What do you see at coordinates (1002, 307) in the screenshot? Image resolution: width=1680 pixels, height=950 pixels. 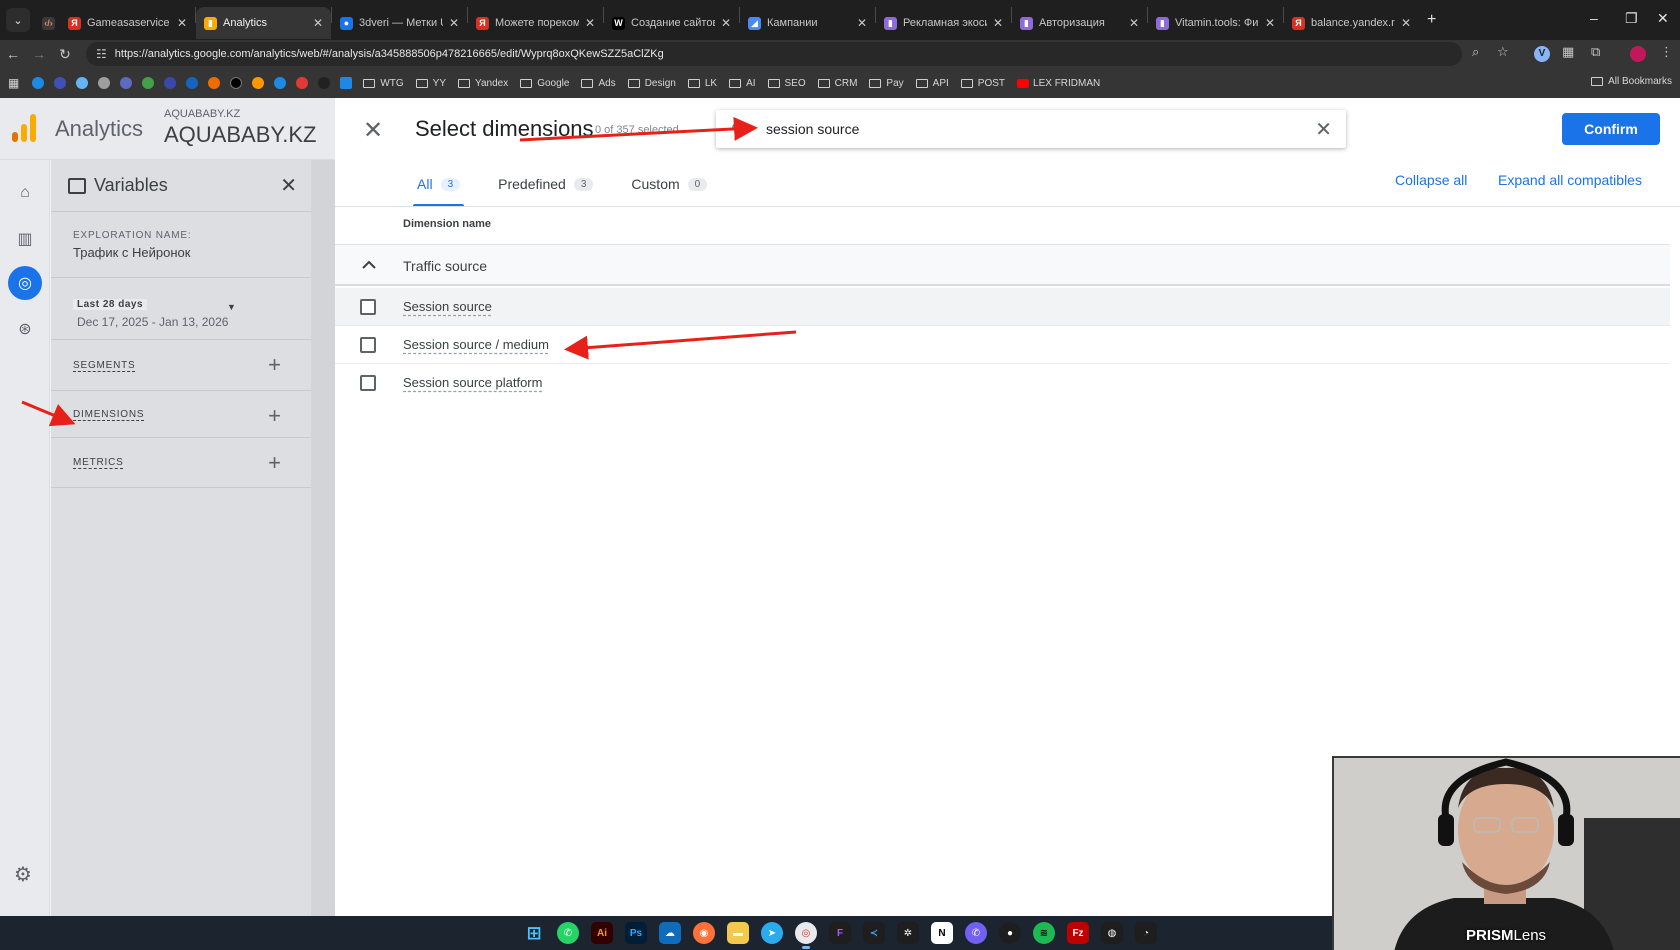 I see `dimension-row: Session source` at bounding box center [1002, 307].